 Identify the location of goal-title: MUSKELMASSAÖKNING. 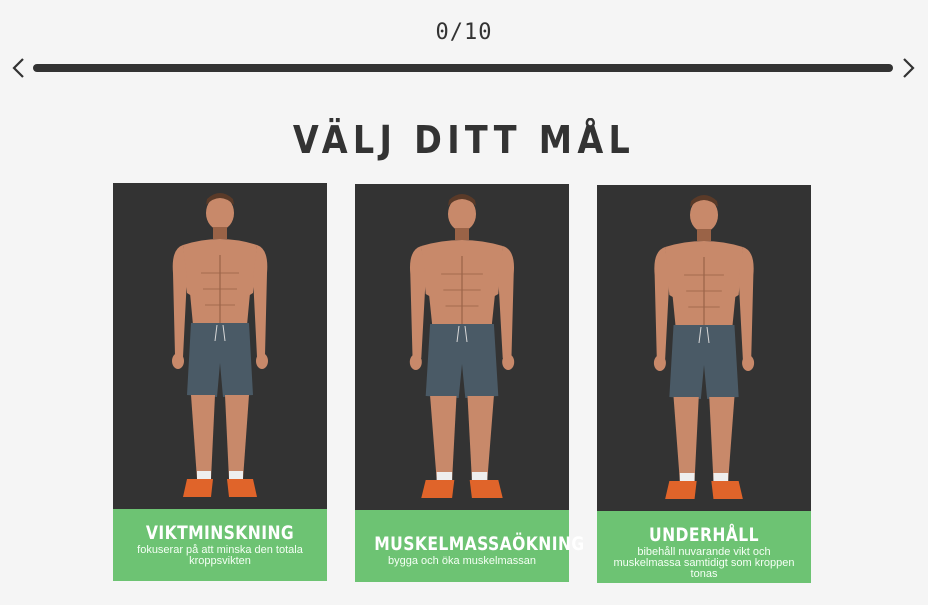
(479, 544).